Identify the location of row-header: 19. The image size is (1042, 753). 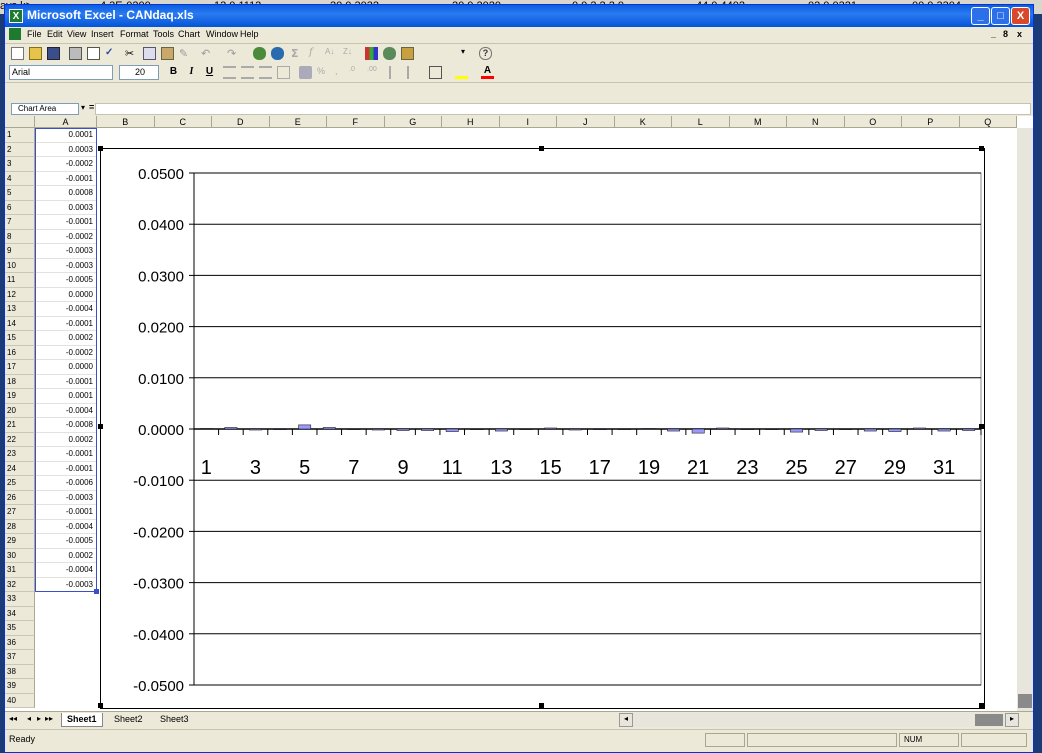
(20, 396).